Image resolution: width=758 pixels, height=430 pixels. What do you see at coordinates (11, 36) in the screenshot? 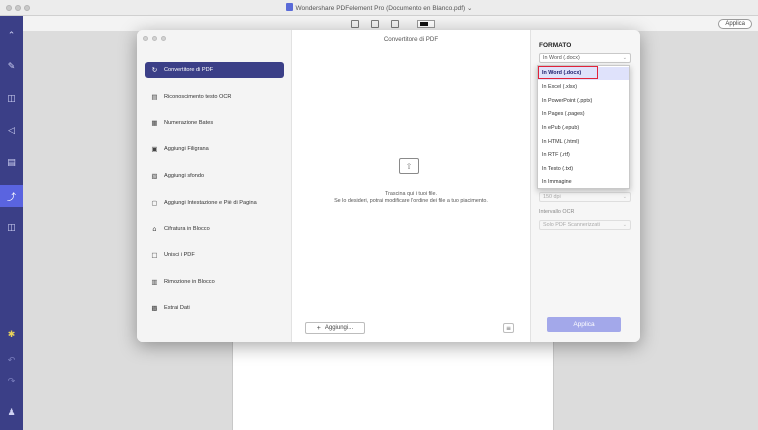
I see `chevron-up-icon: ⌃` at bounding box center [11, 36].